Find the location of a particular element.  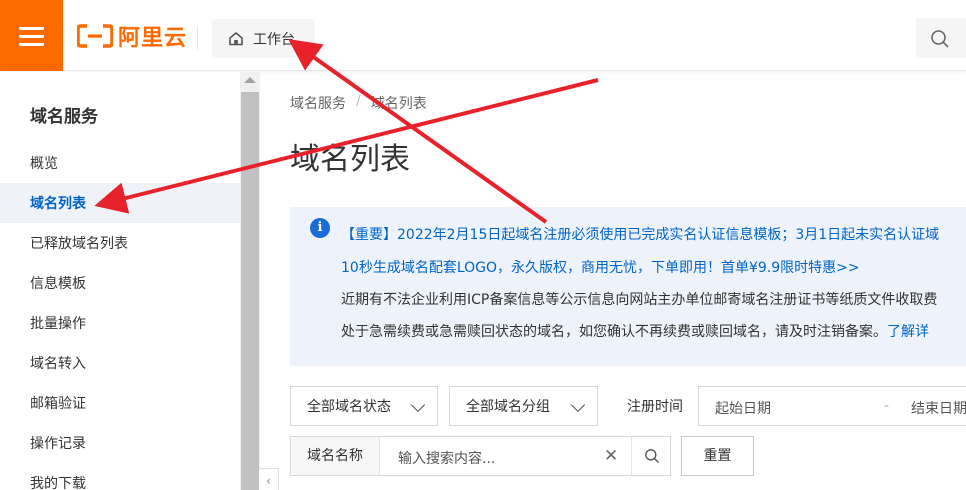

global-search-input is located at coordinates (941, 38).